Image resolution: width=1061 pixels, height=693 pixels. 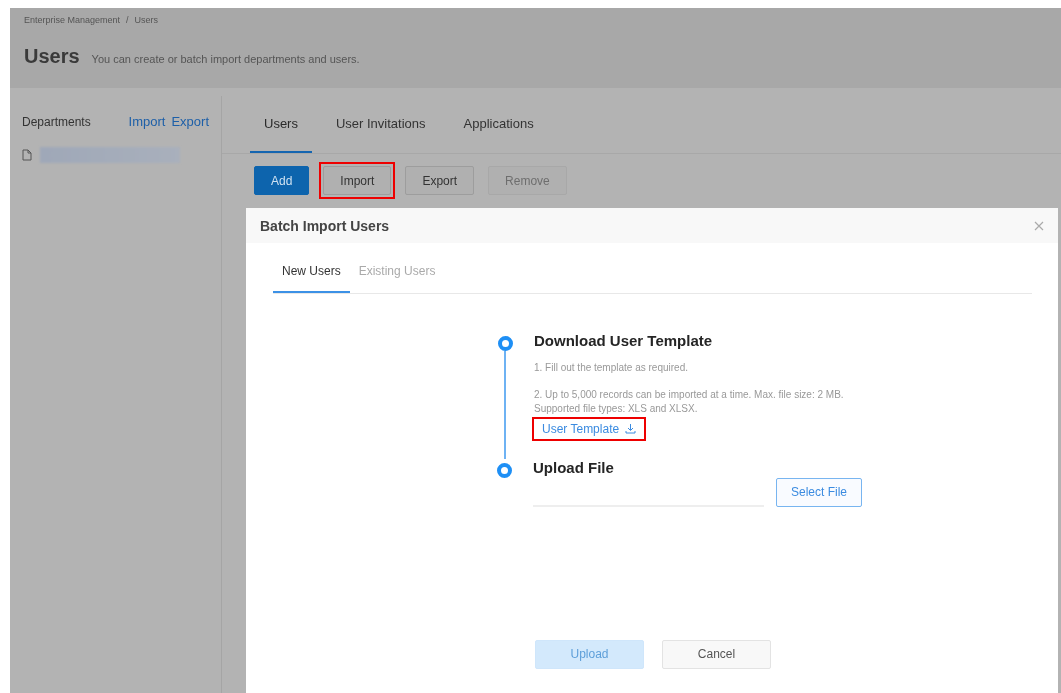 I want to click on step-note: 1. Fill out the template as required., so click(x=611, y=368).